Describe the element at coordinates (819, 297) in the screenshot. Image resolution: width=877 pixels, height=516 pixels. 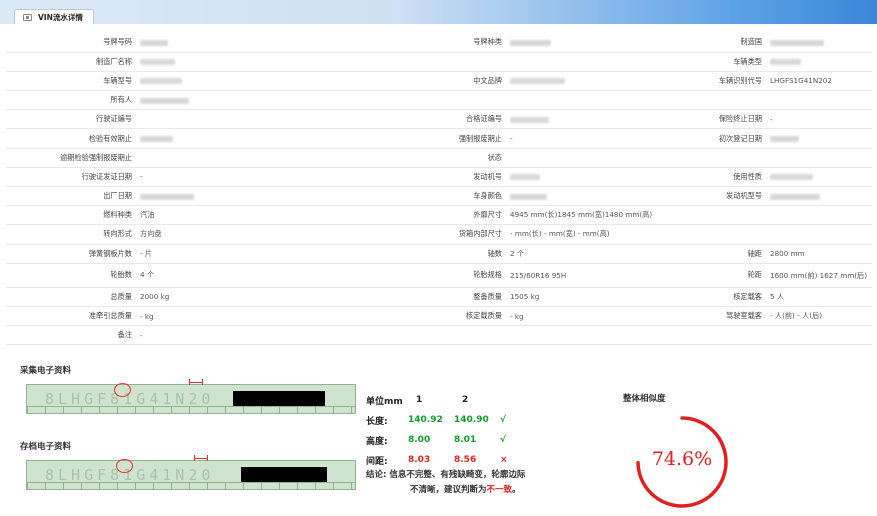
I see `field-value: 5 人` at that location.